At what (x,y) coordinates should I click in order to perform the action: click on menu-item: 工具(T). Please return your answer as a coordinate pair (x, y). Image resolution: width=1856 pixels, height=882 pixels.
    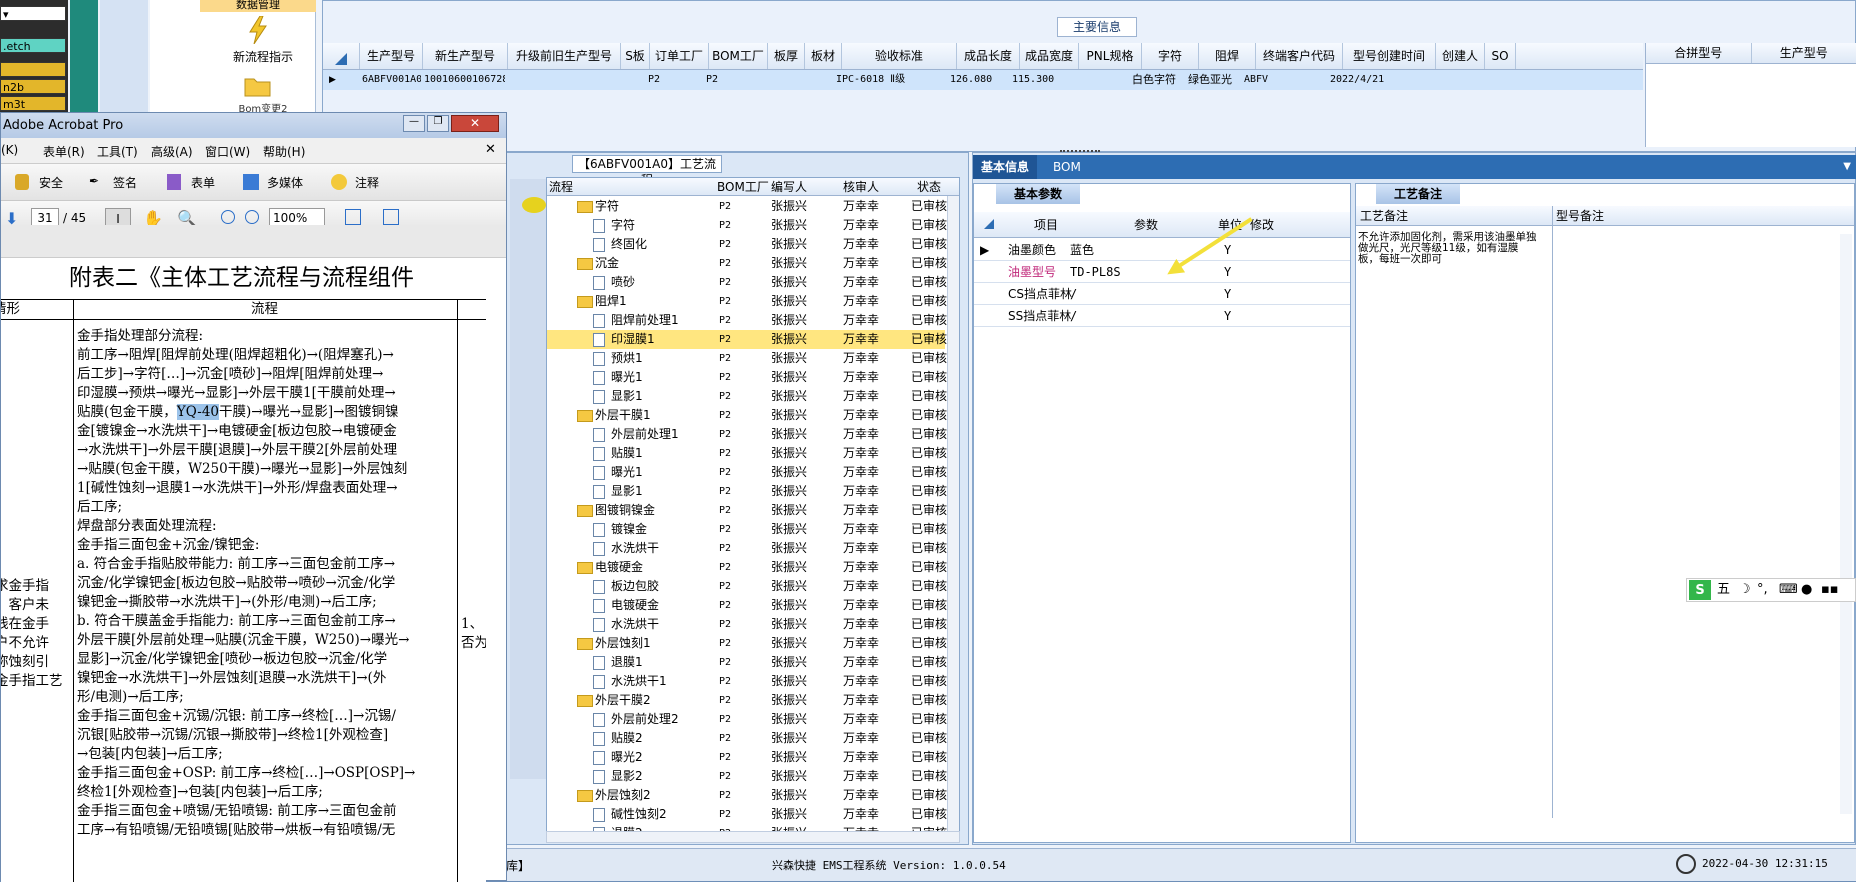
    Looking at the image, I should click on (117, 151).